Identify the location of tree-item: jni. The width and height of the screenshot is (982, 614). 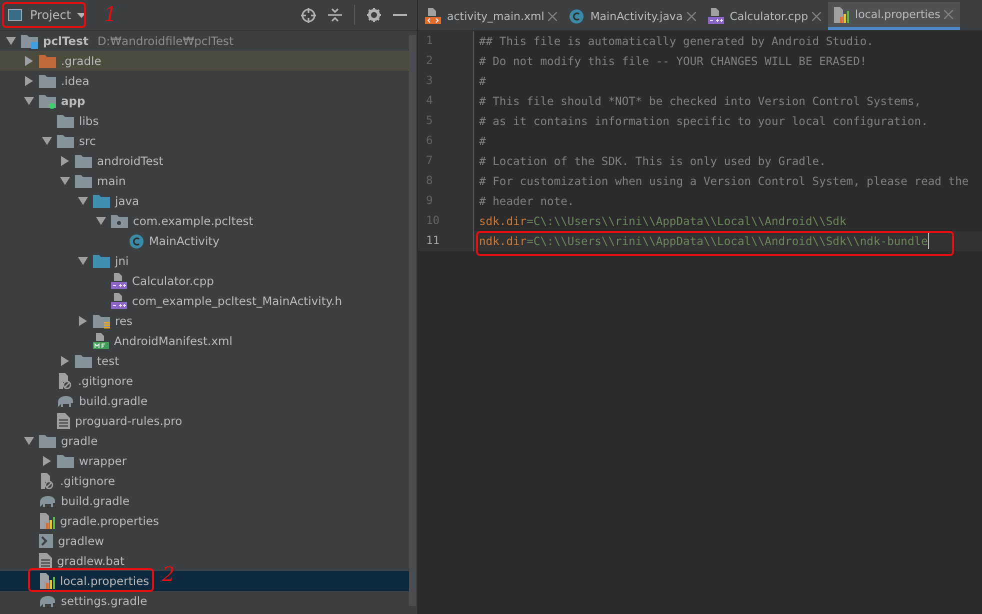
(204, 261).